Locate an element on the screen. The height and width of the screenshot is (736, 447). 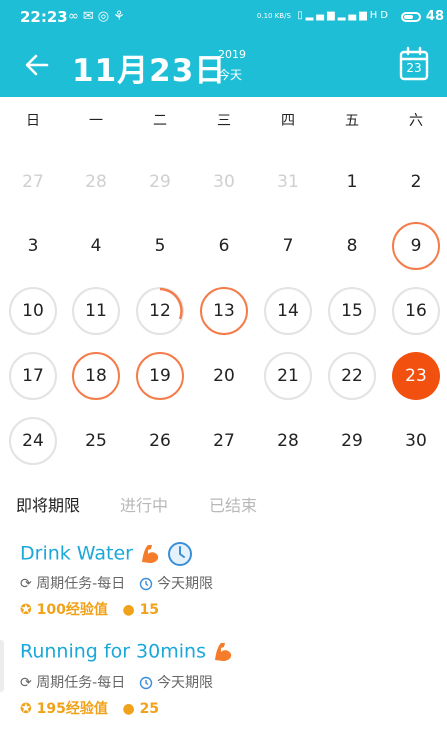
today-label: 今天 is located at coordinates (230, 75).